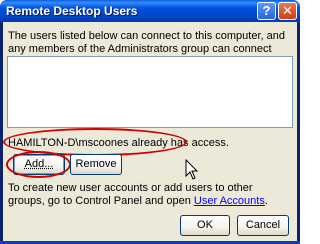 Image resolution: width=320 pixels, height=244 pixels. I want to click on info-suffix: ., so click(266, 201).